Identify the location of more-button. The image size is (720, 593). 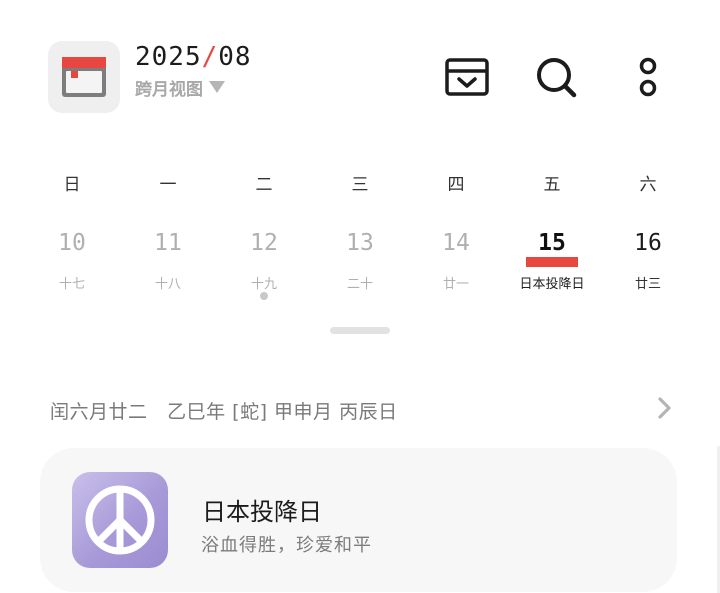
(648, 77).